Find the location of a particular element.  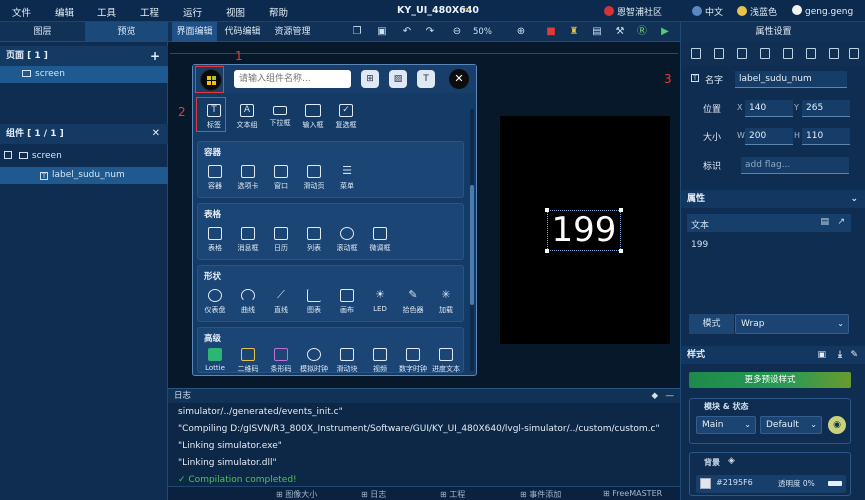

theme-select: 浅蓝色 is located at coordinates (757, 11).